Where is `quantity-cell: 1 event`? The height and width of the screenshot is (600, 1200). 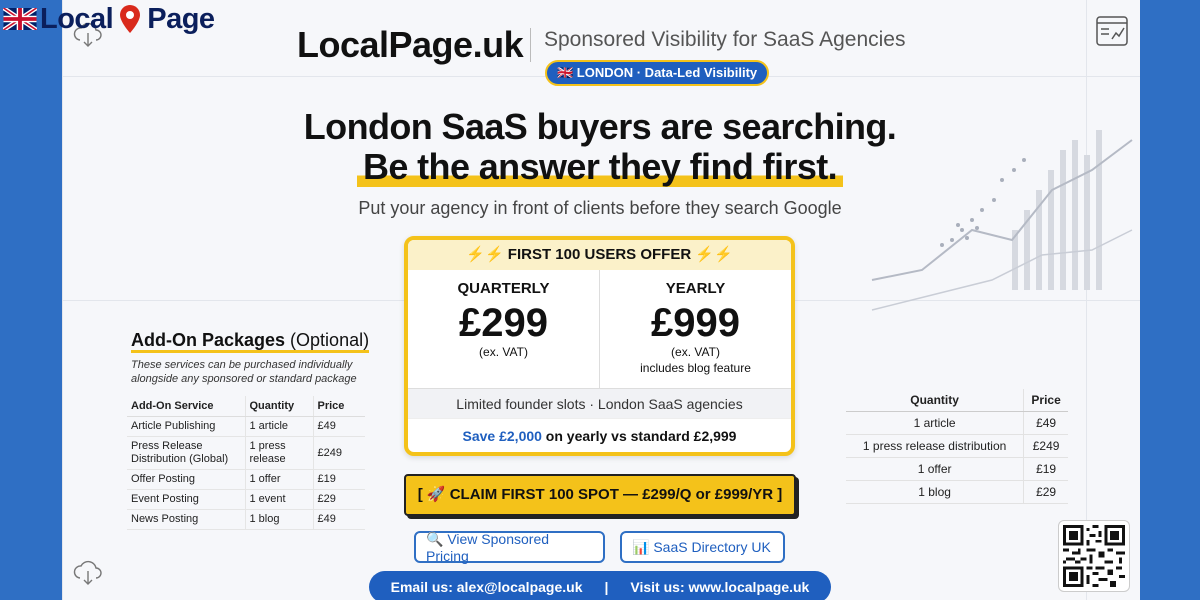
quantity-cell: 1 event is located at coordinates (278, 499).